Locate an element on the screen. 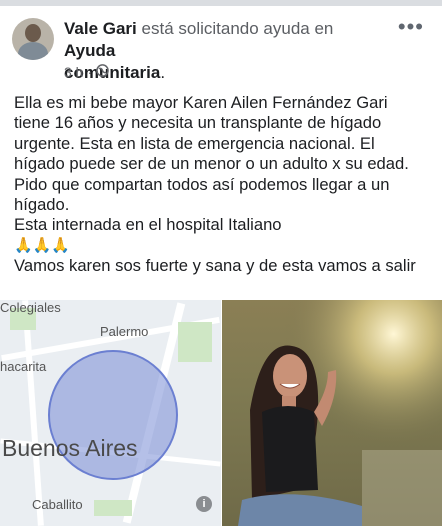 This screenshot has height=526, width=442. post-text-line: hígado. is located at coordinates (42, 205).